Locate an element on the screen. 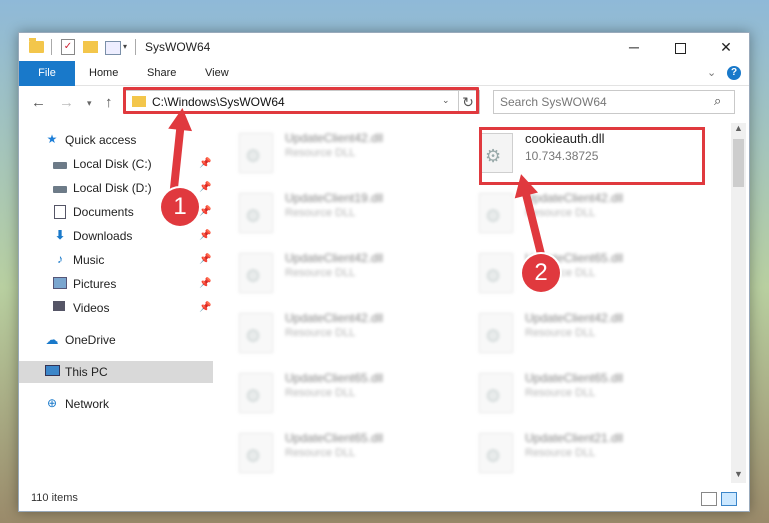 Image resolution: width=769 pixels, height=523 pixels. sidebar-item-label: Local Disk (C:) is located at coordinates (112, 164).